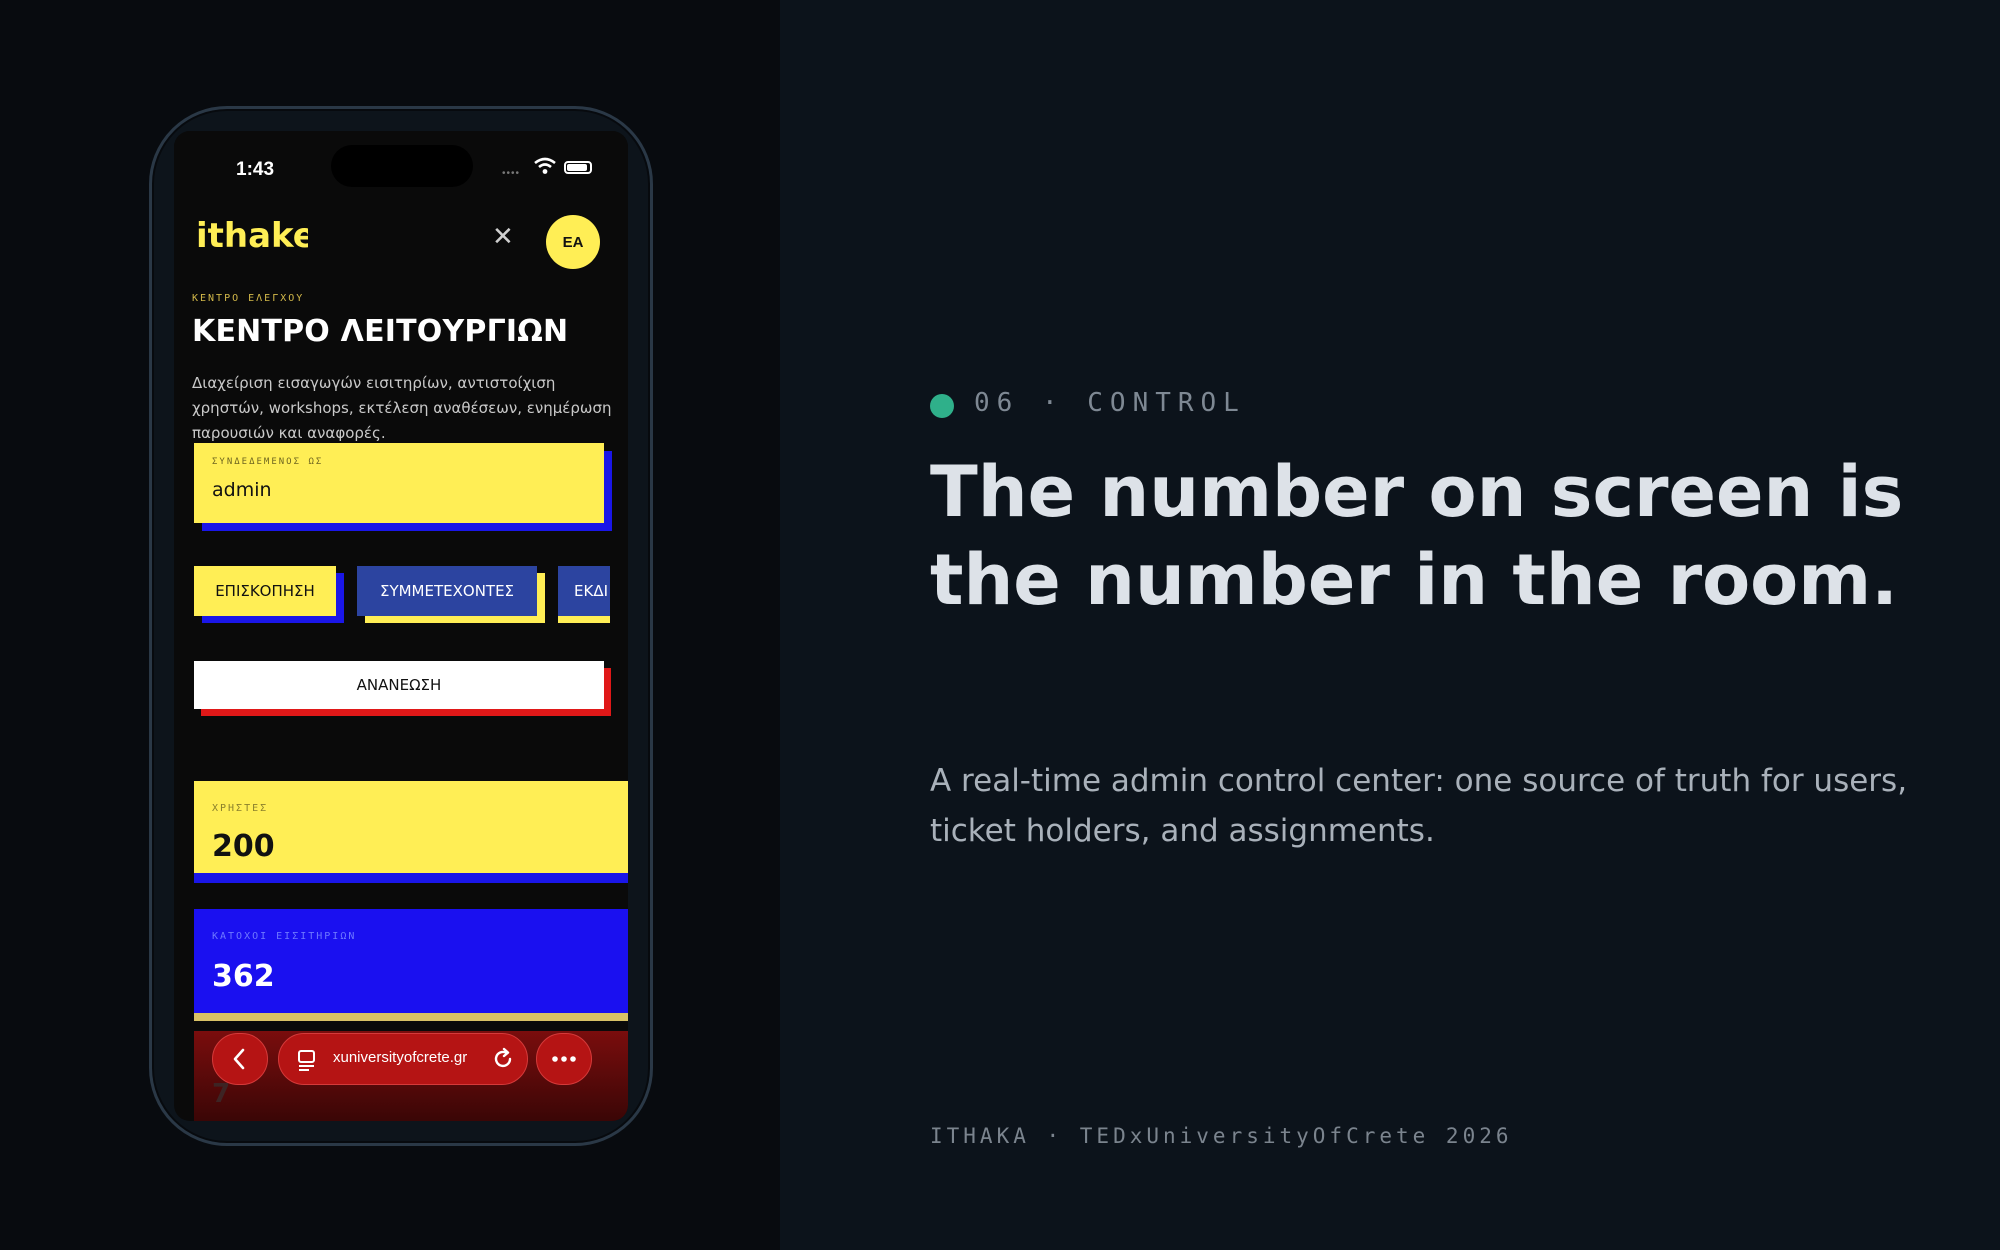 The width and height of the screenshot is (2000, 1250). What do you see at coordinates (503, 1059) in the screenshot?
I see `reload-icon` at bounding box center [503, 1059].